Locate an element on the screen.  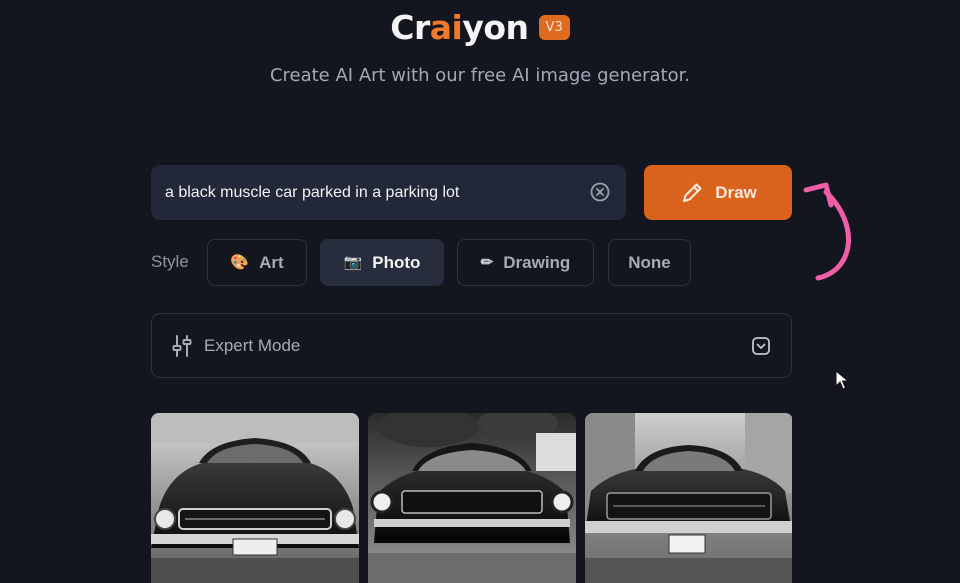
prompt-input is located at coordinates (370, 192).